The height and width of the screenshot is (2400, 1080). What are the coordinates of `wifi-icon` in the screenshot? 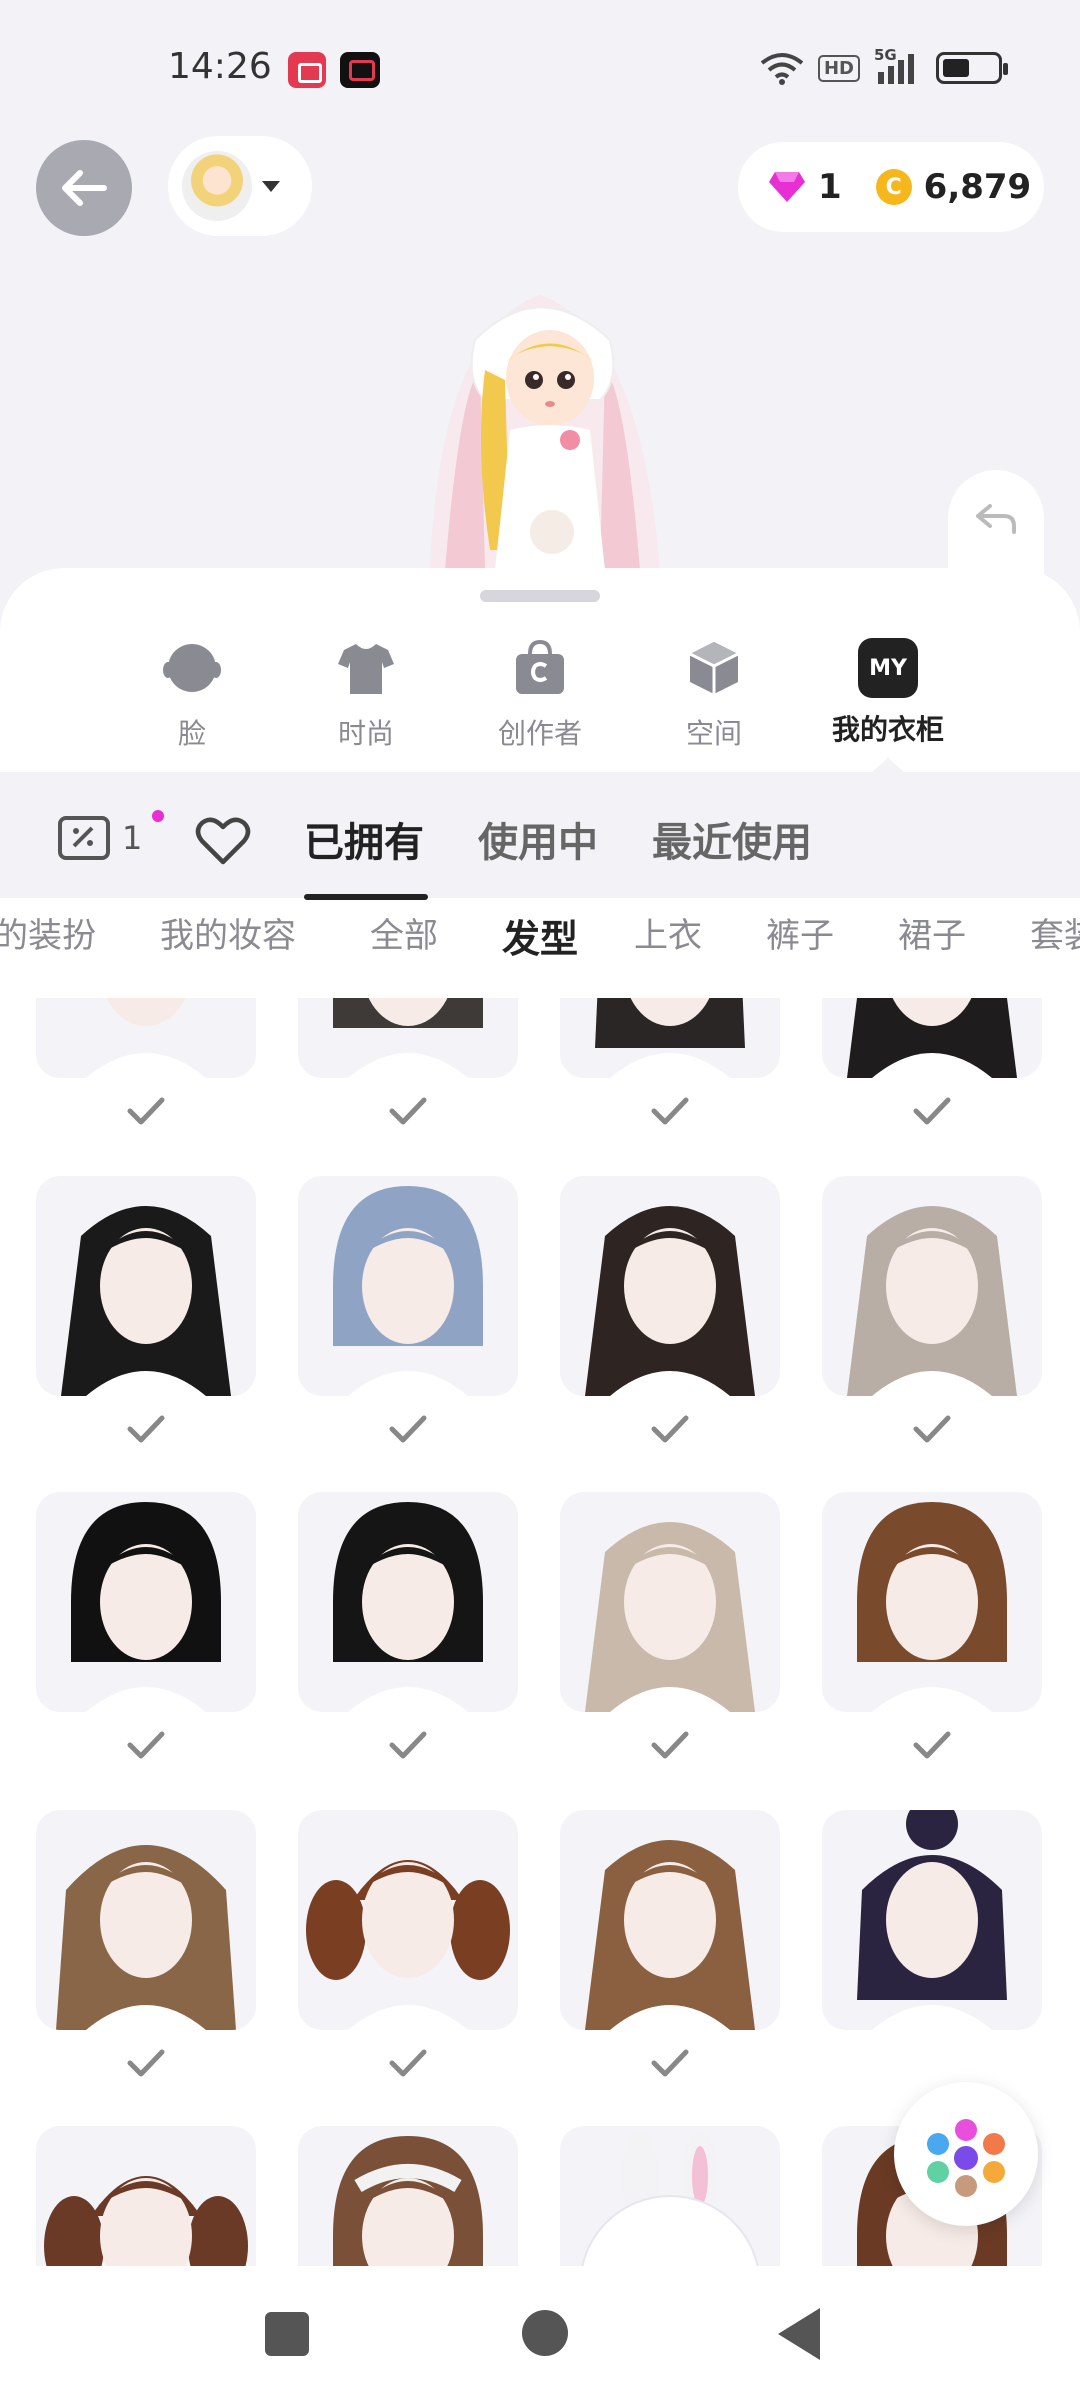 It's located at (782, 69).